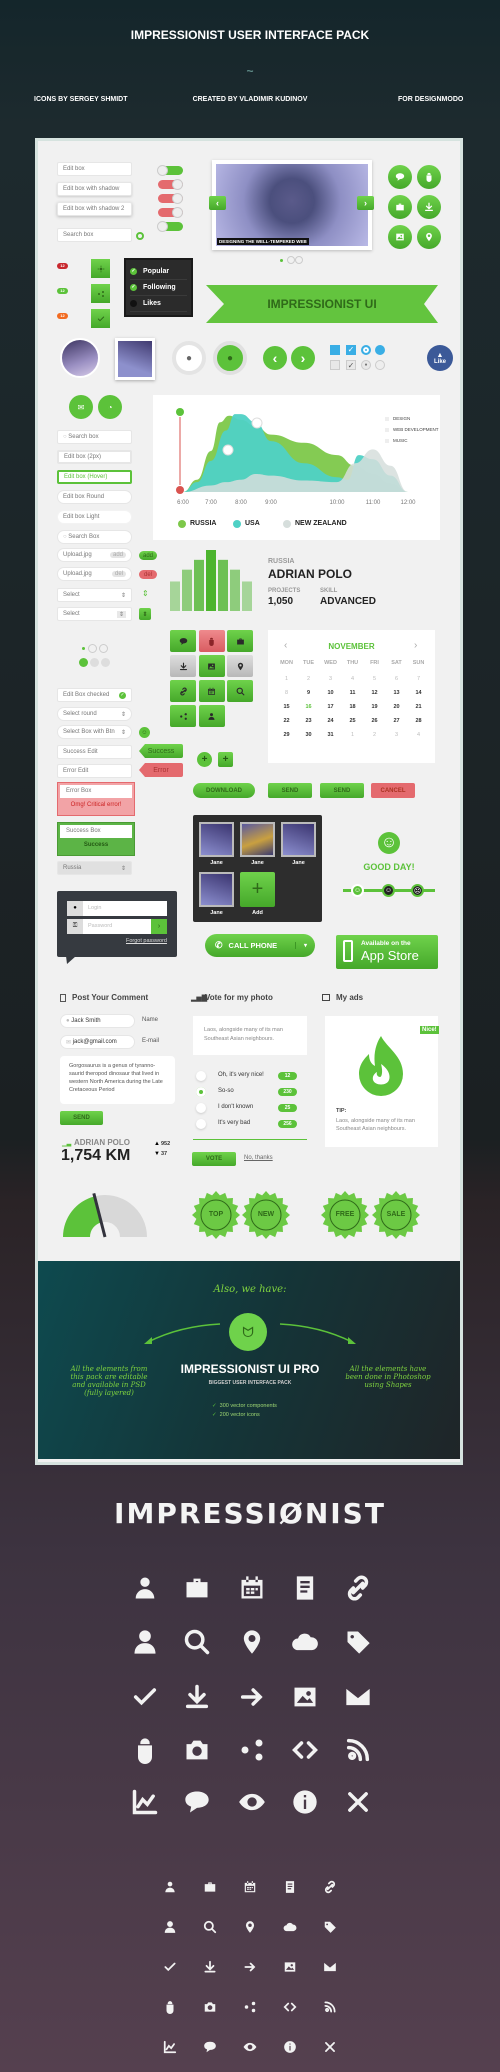 The width and height of the screenshot is (500, 2072). I want to click on error-edit: Error Edit, so click(94, 771).